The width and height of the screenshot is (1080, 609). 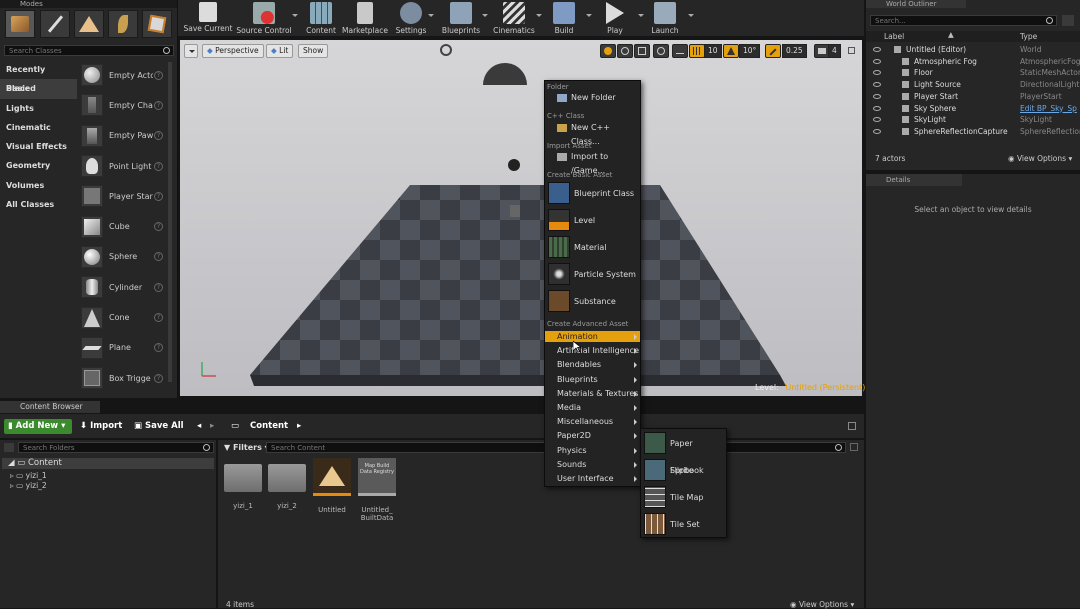 What do you see at coordinates (592, 220) in the screenshot?
I see `menu-item-level: Level` at bounding box center [592, 220].